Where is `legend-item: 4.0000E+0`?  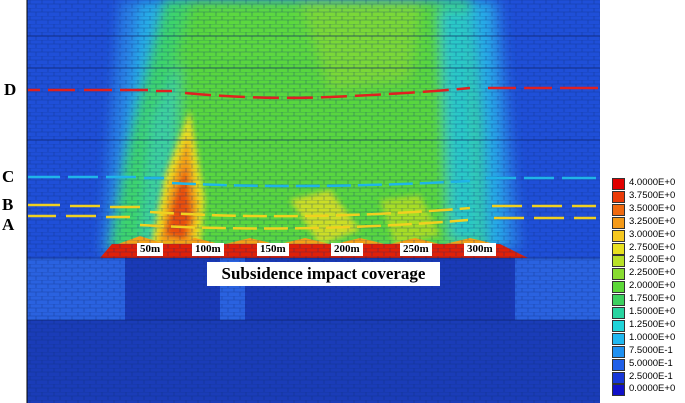
legend-item: 4.0000E+0 is located at coordinates (648, 183).